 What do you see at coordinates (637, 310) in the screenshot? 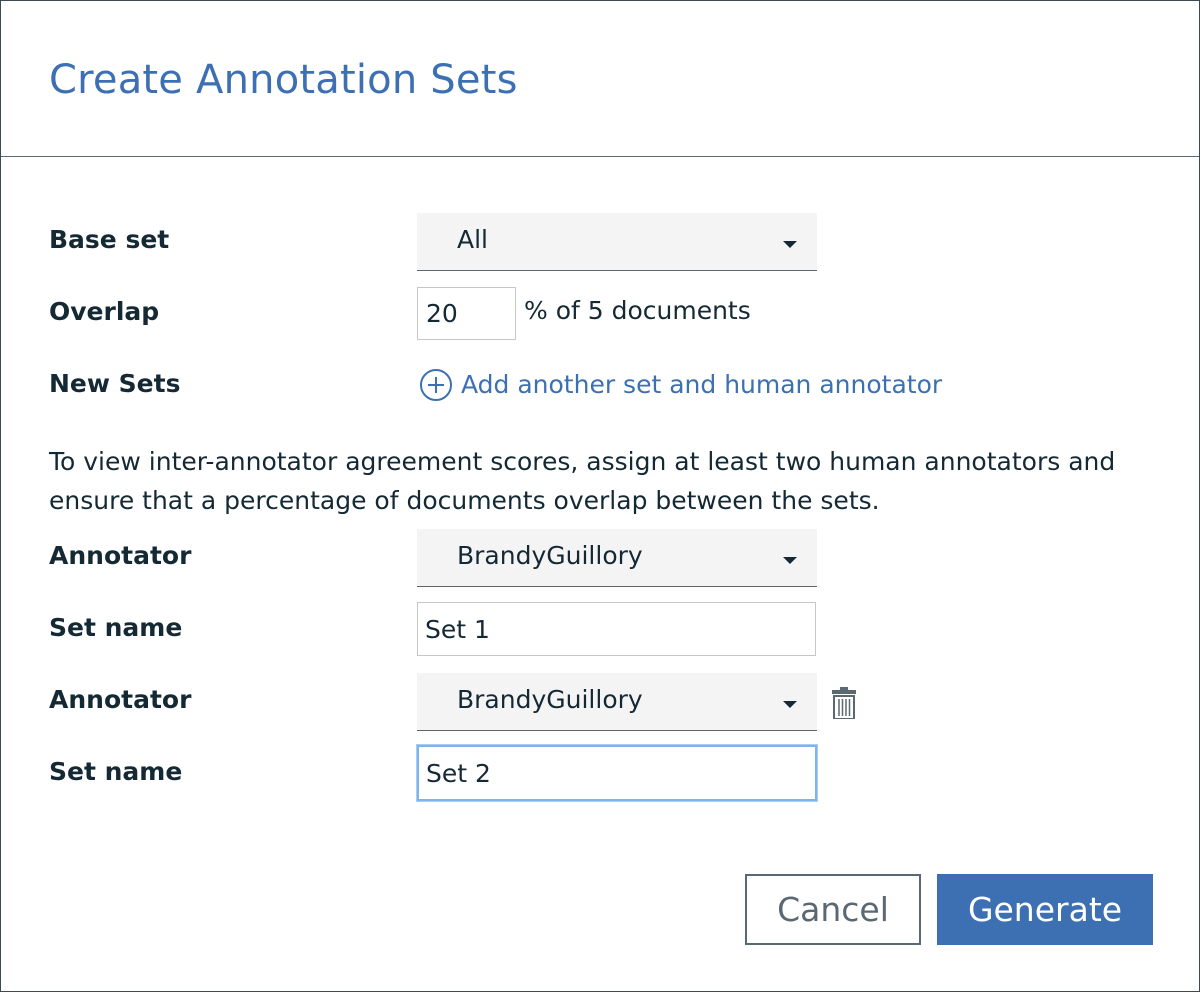
I see `overlap-suffix: % of 5 documents` at bounding box center [637, 310].